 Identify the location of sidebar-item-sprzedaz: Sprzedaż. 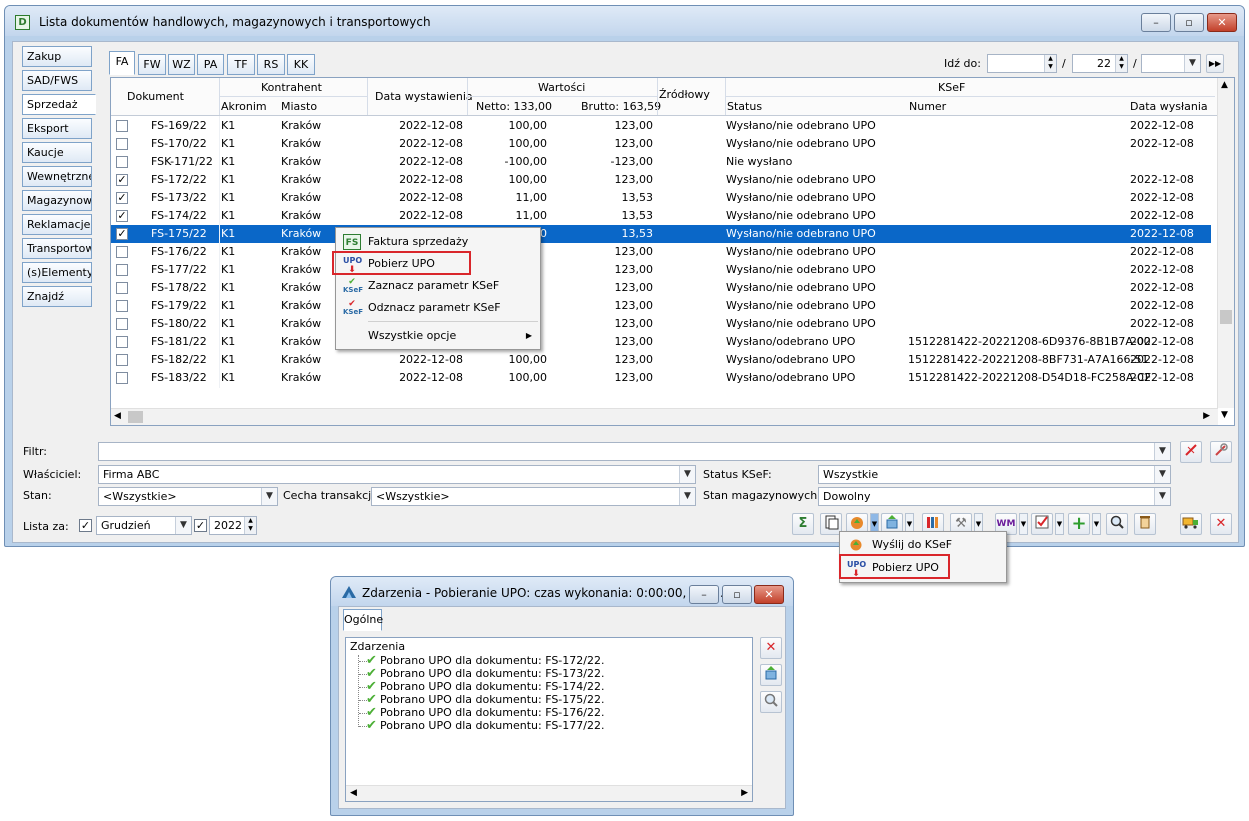
(59, 104).